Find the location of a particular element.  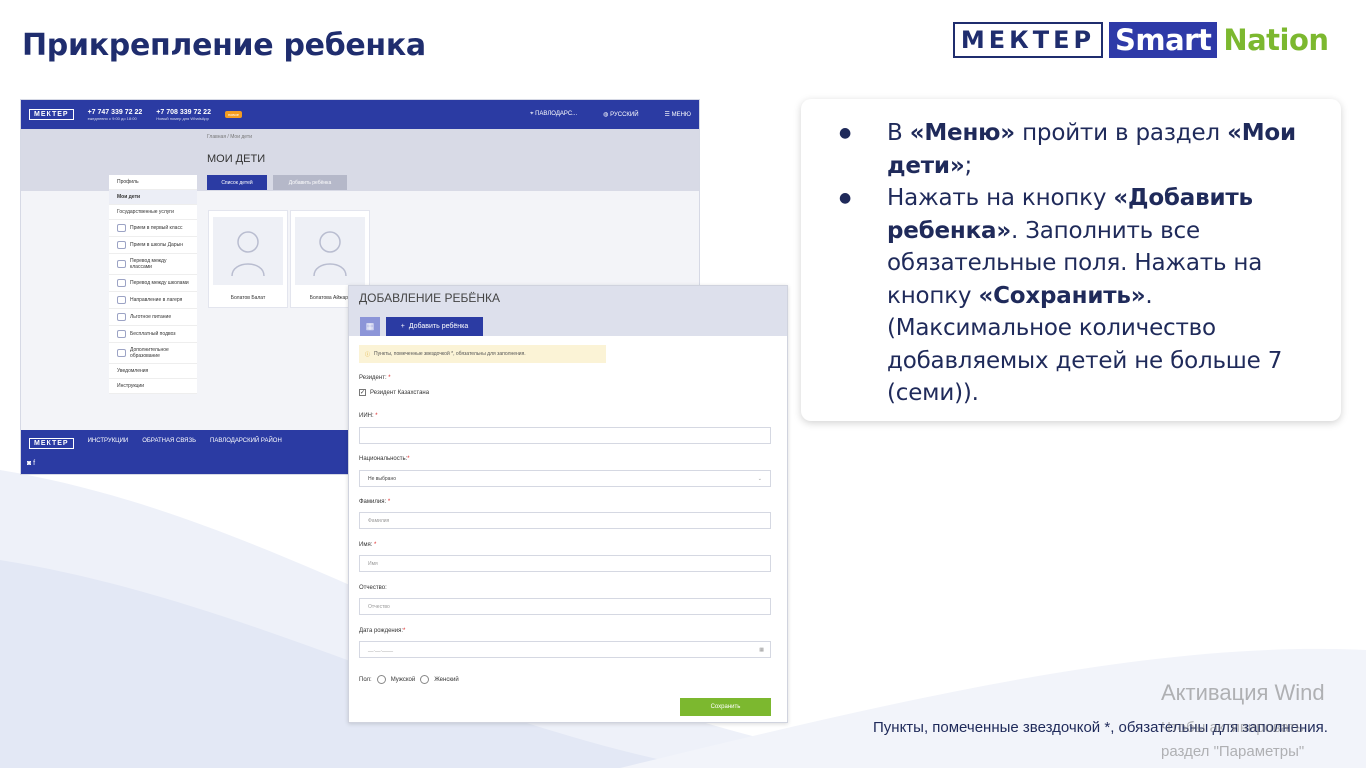

sidebar-item-transport: Бесплатный подвоз is located at coordinates (153, 334).